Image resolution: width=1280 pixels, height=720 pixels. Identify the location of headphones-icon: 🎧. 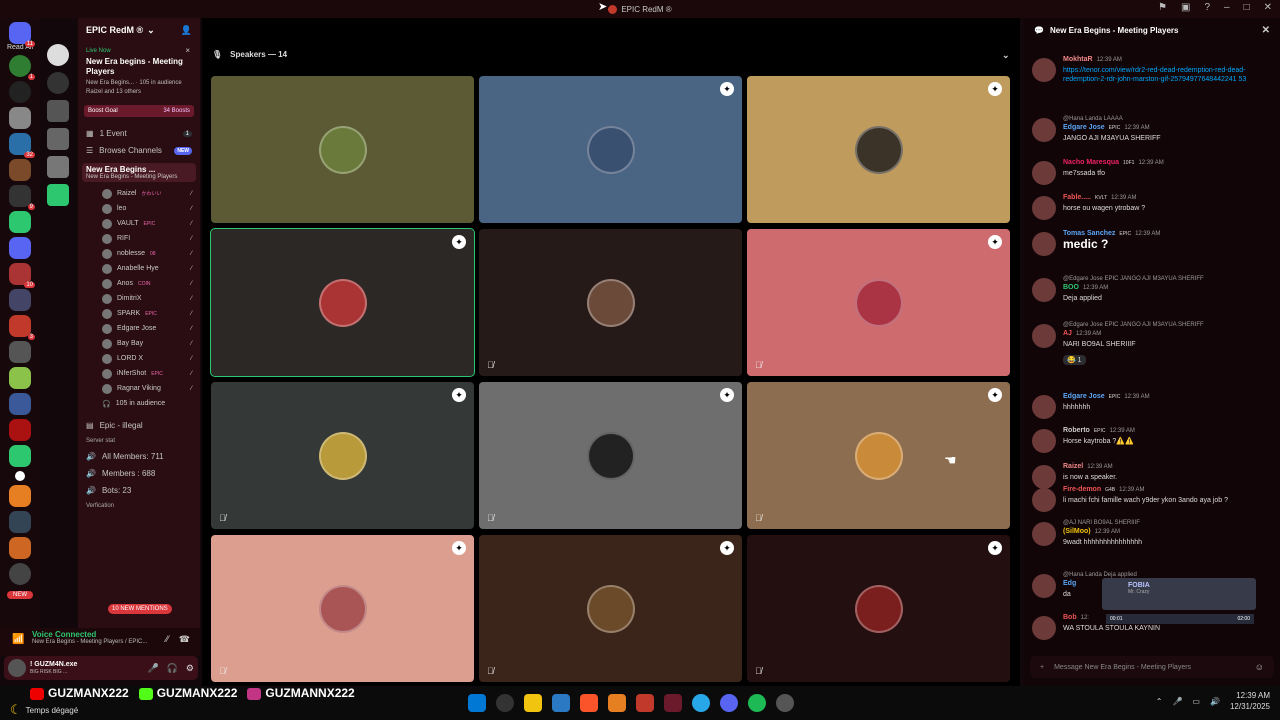
(172, 668).